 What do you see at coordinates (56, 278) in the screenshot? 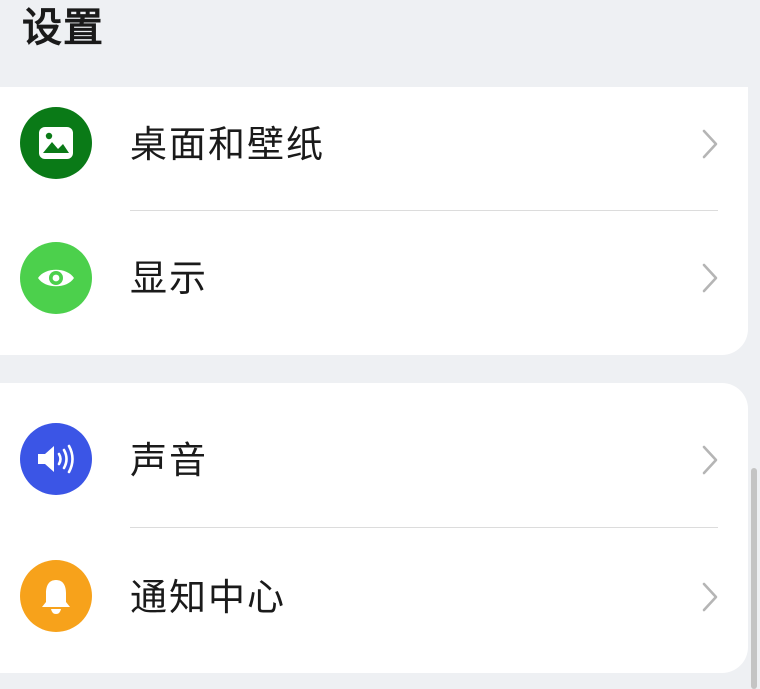
I see `eye-icon` at bounding box center [56, 278].